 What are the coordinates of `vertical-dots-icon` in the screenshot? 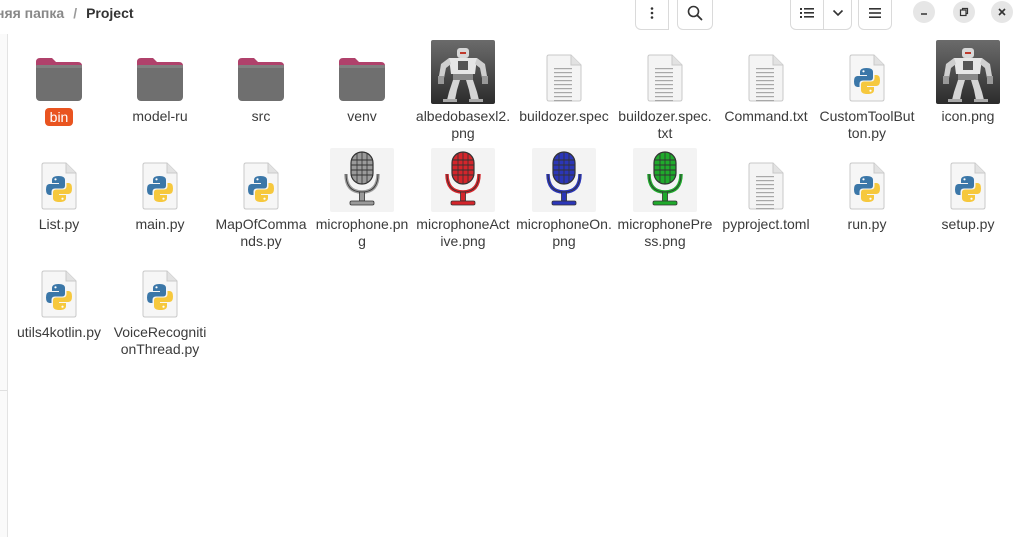 It's located at (652, 12).